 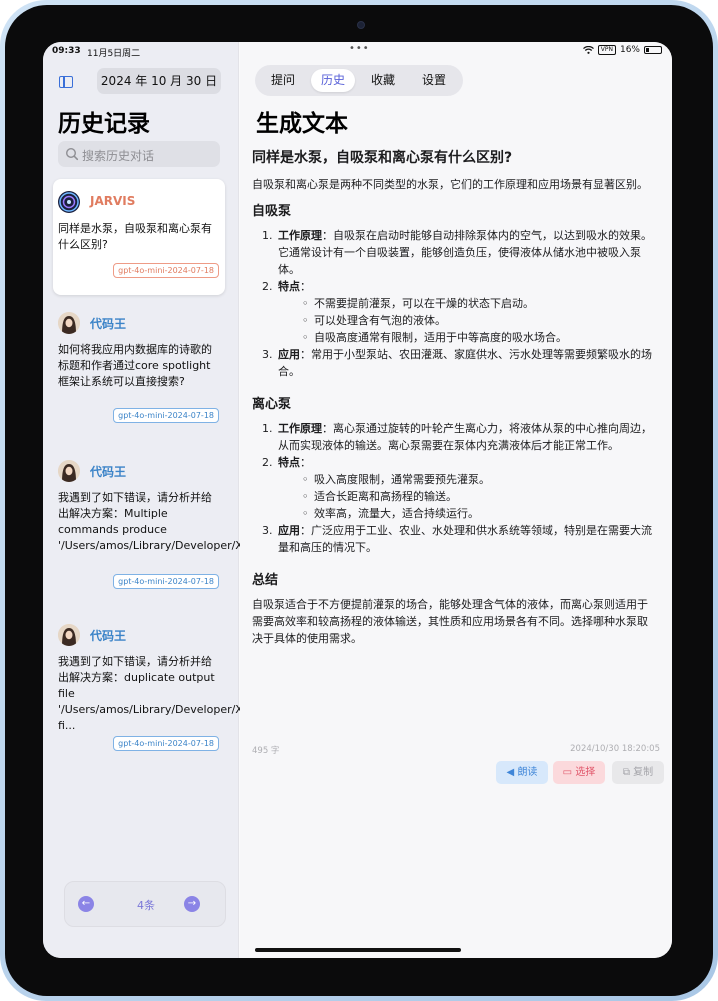 I want to click on date-picker-button: 2024 年 10 月 30 日, so click(x=159, y=81).